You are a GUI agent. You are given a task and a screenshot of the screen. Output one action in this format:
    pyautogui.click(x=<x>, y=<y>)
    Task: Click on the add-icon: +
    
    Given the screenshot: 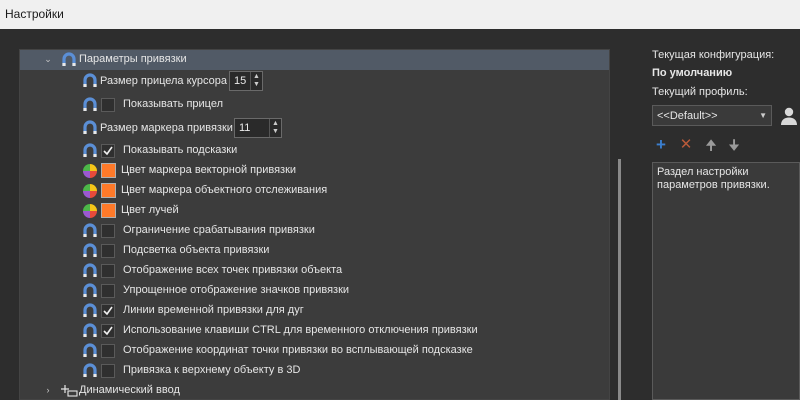 What is the action you would take?
    pyautogui.click(x=661, y=145)
    